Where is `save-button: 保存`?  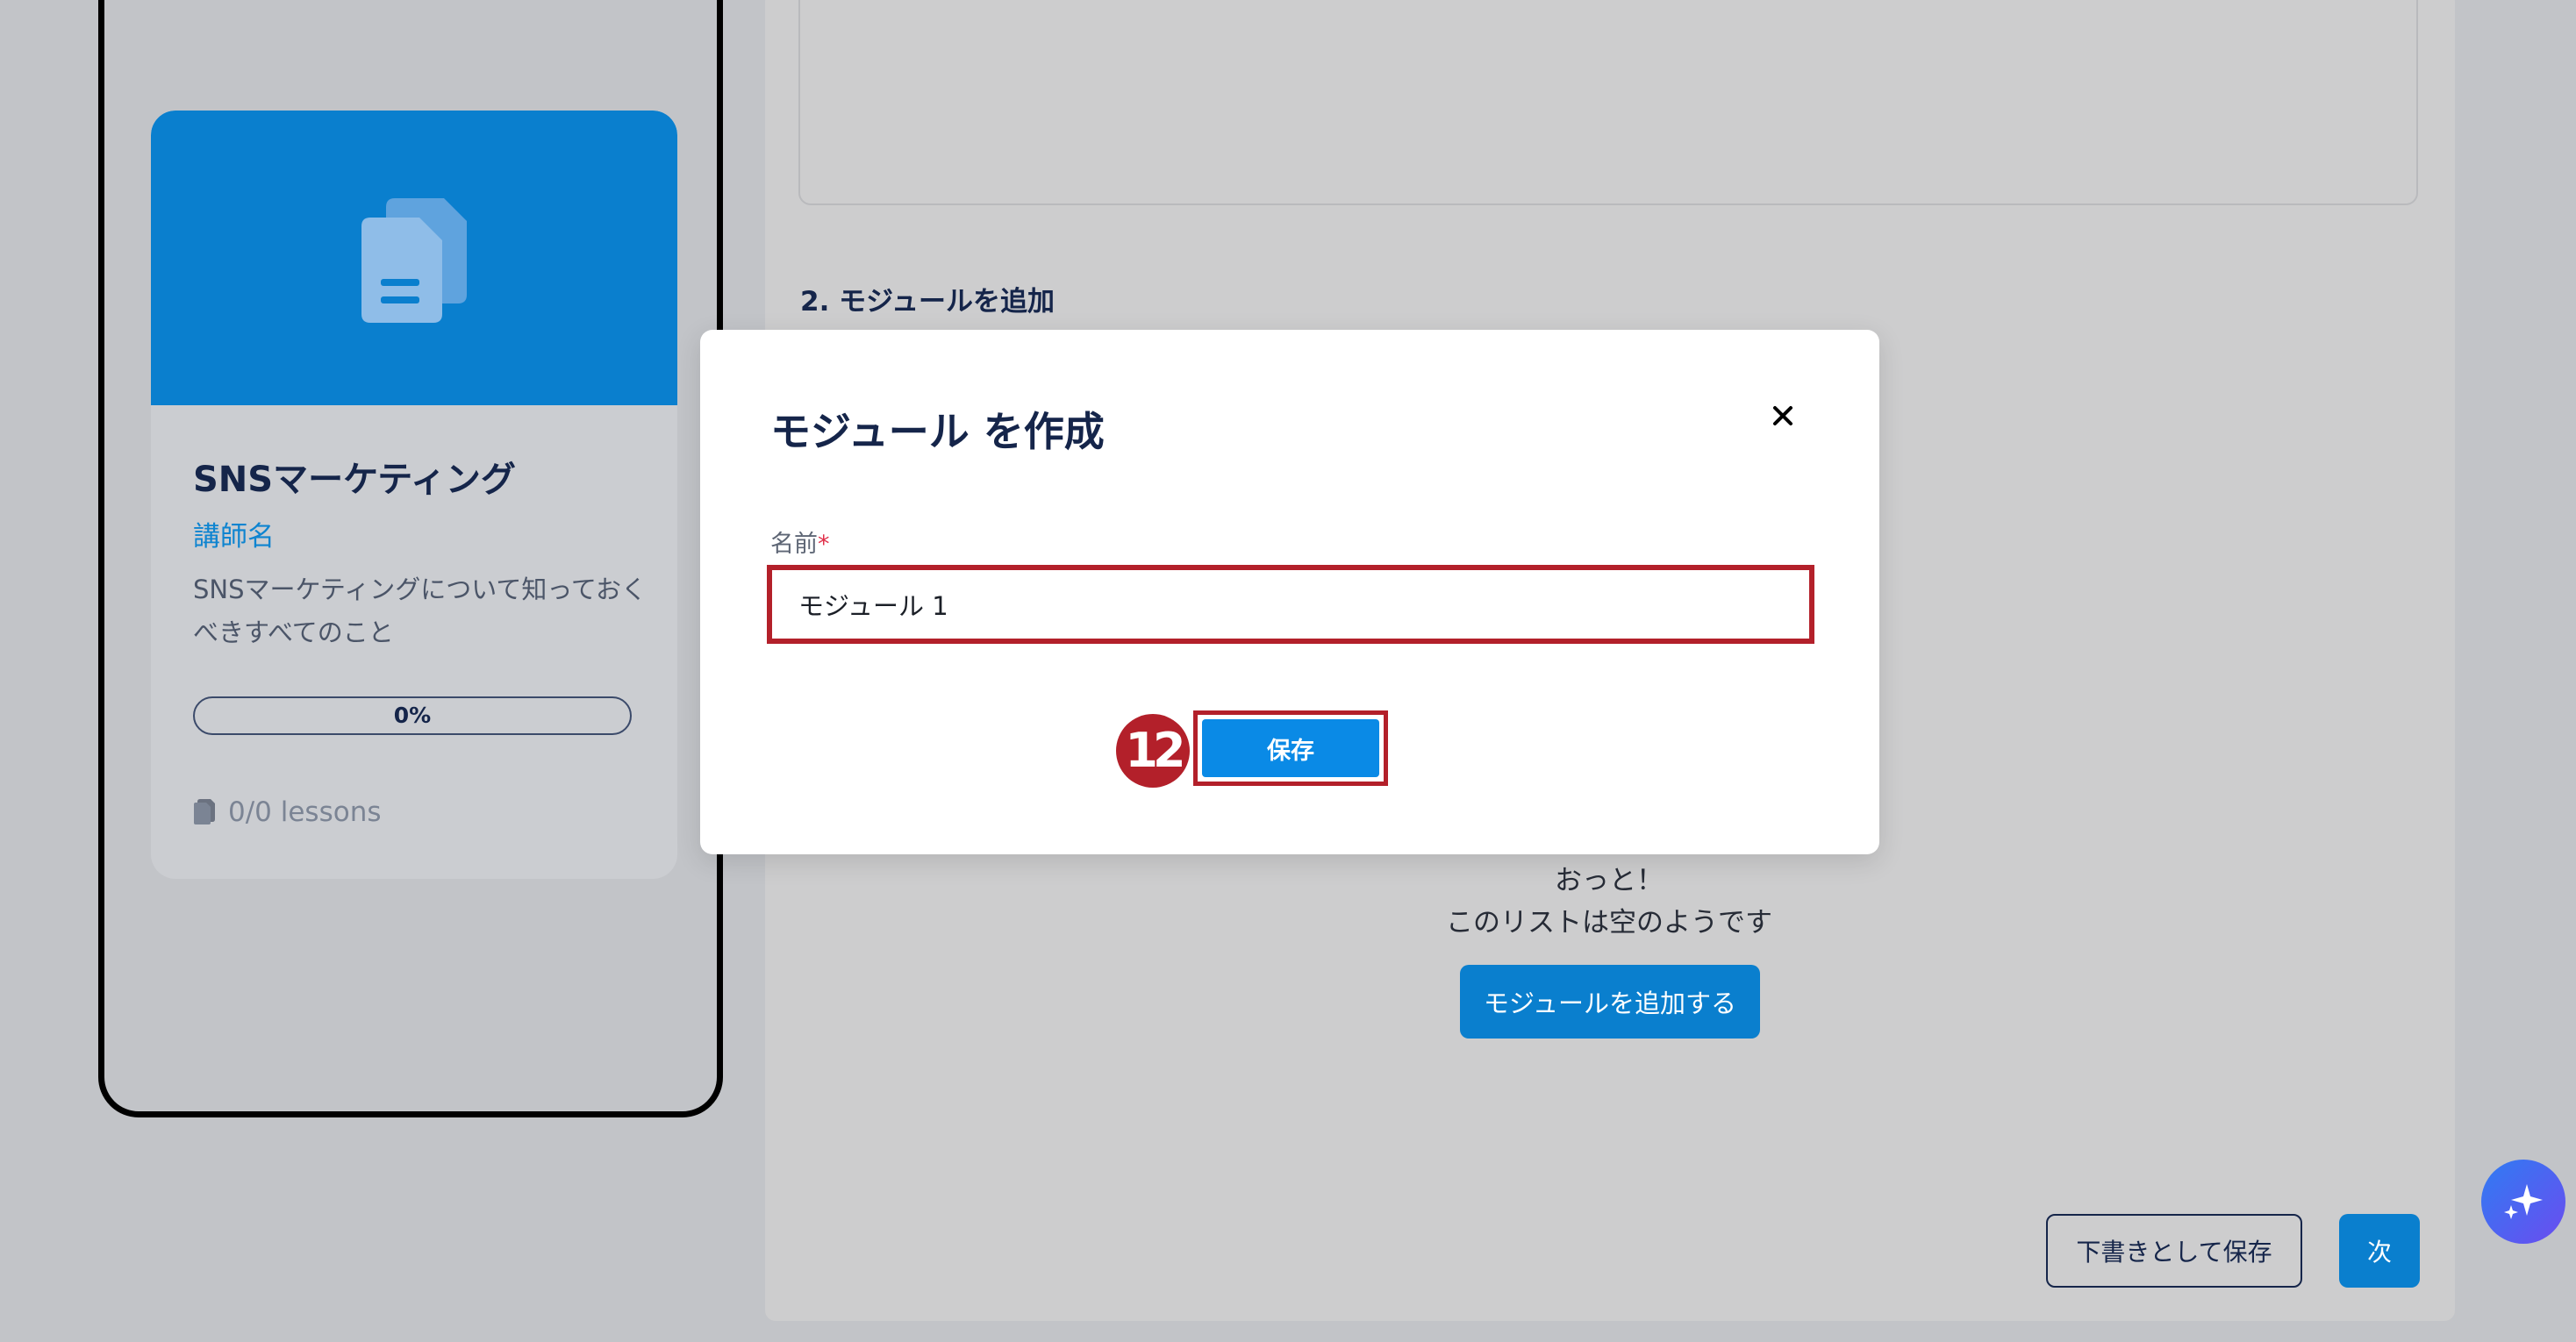 save-button: 保存 is located at coordinates (1290, 748).